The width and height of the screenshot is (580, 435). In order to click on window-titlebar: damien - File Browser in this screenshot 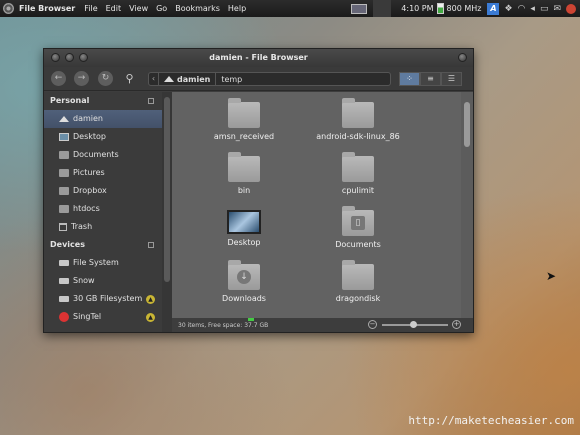, I will do `click(258, 58)`.